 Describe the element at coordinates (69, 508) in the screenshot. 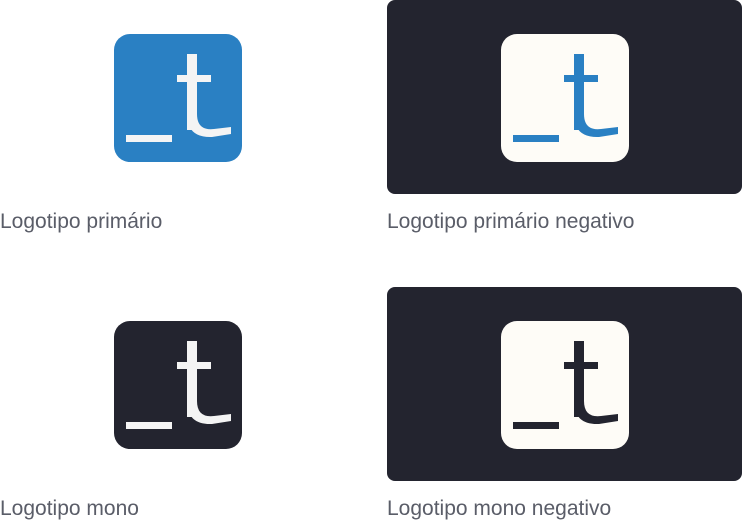

I see `logo-caption: Logotipo mono` at that location.